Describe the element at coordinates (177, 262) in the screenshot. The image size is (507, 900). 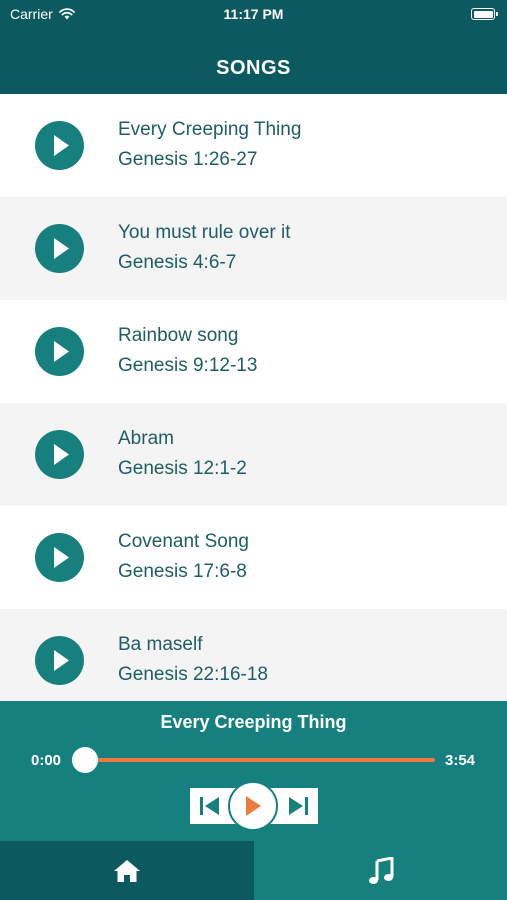
I see `song-reference: Genesis 4:6-7` at that location.